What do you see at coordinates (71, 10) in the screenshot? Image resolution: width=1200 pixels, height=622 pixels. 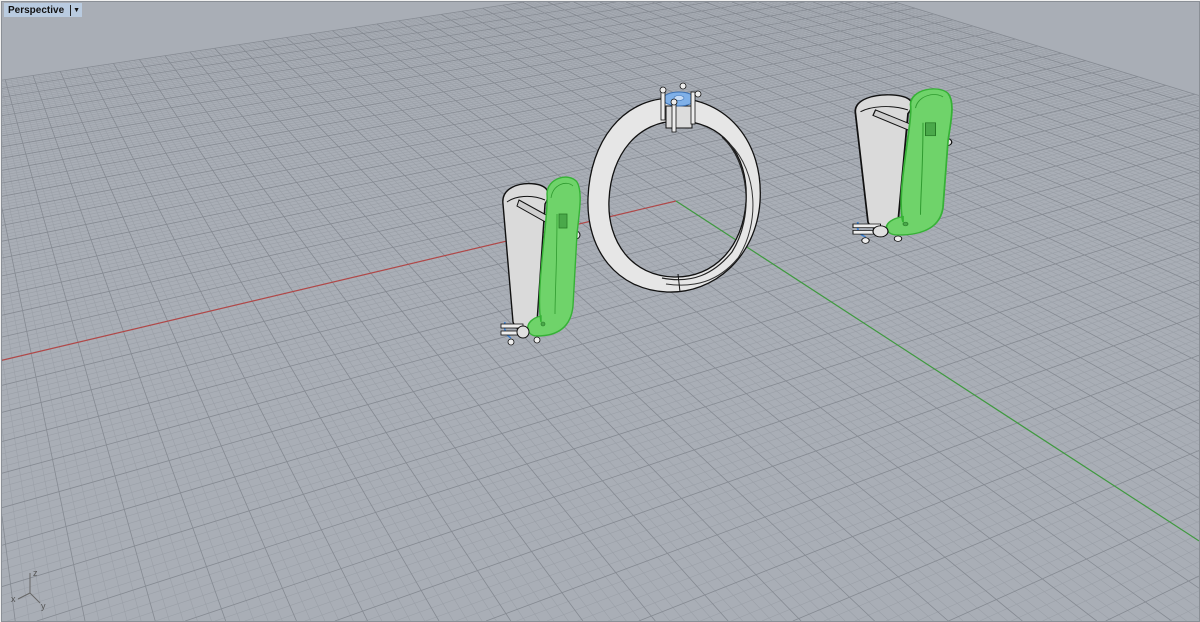 I see `divider` at bounding box center [71, 10].